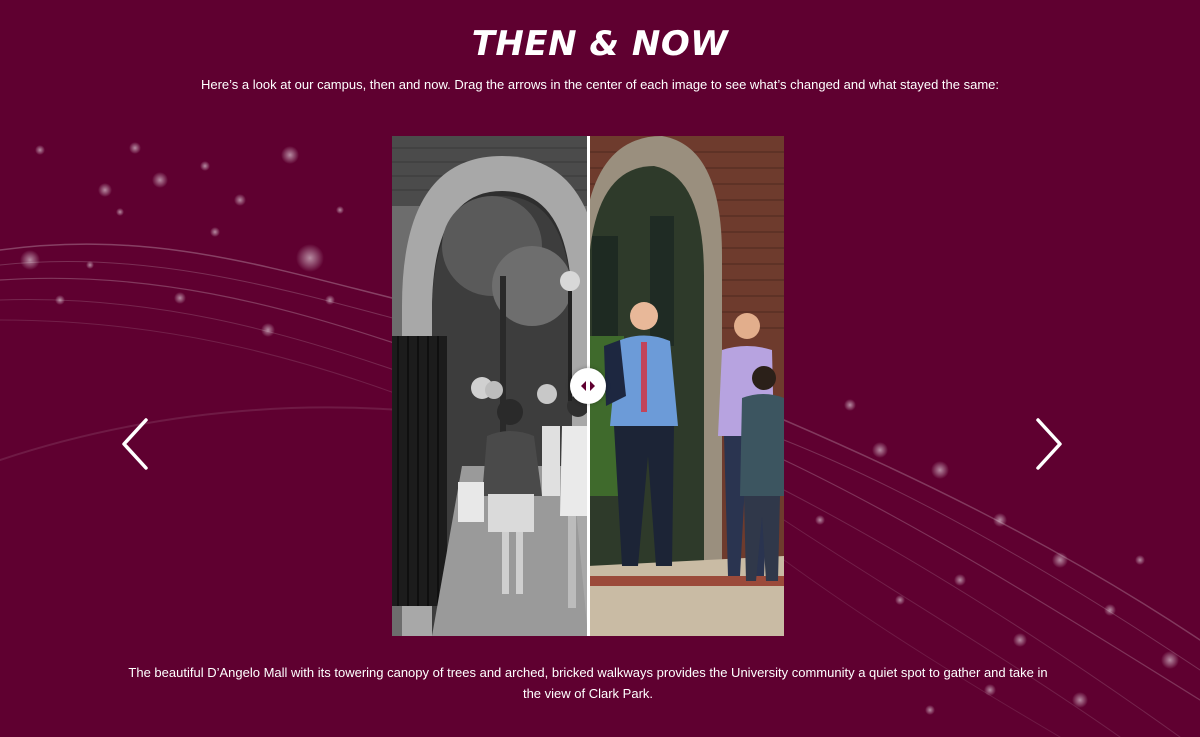  Describe the element at coordinates (600, 44) in the screenshot. I see `page-title: THEN & NOW` at that location.